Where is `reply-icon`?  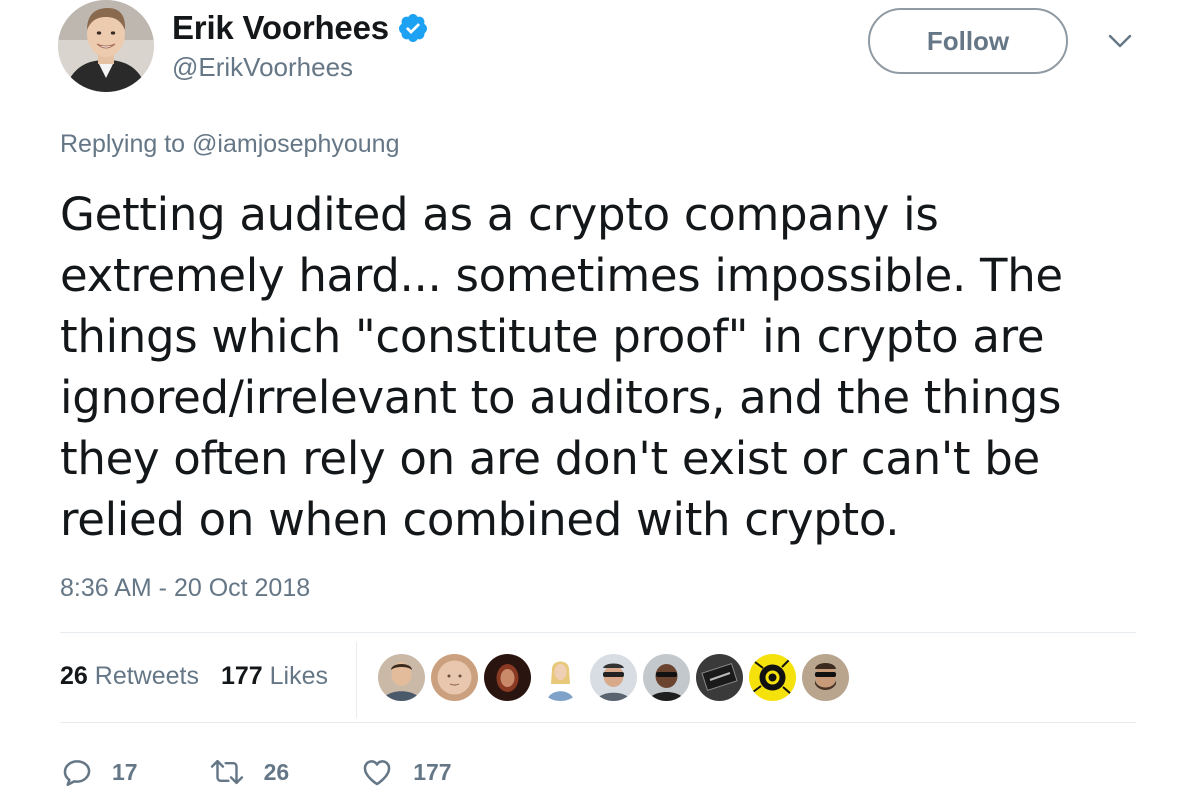
reply-icon is located at coordinates (77, 773).